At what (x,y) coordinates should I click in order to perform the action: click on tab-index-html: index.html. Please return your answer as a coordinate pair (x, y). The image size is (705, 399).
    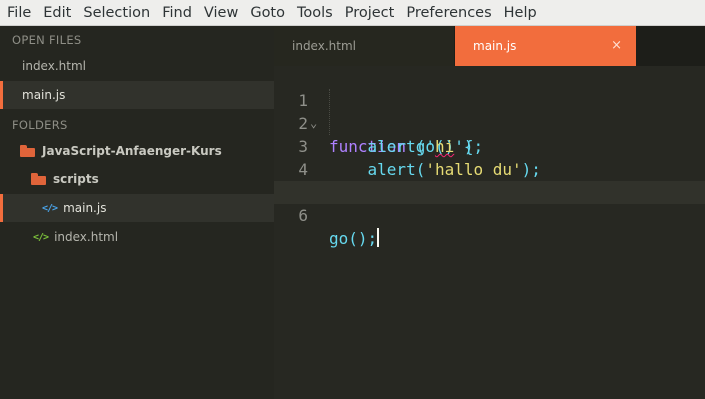
    Looking at the image, I should click on (364, 46).